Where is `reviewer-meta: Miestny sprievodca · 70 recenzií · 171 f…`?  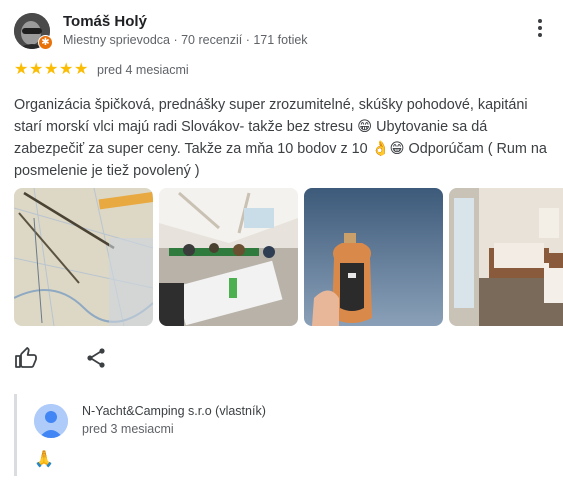 reviewer-meta: Miestny sprievodca · 70 recenzií · 171 f… is located at coordinates (185, 40).